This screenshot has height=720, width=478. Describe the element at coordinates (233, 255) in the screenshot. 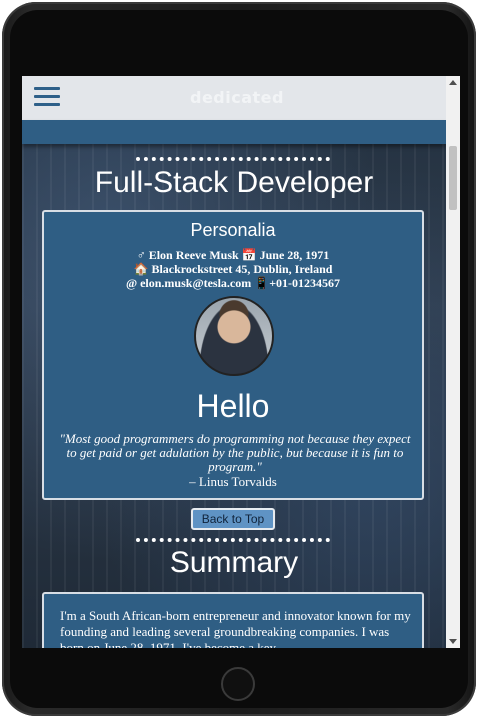

I see `personal-line-name-birthday: ♂ Elon Reeve Musk 📅 June 28, 1971` at that location.